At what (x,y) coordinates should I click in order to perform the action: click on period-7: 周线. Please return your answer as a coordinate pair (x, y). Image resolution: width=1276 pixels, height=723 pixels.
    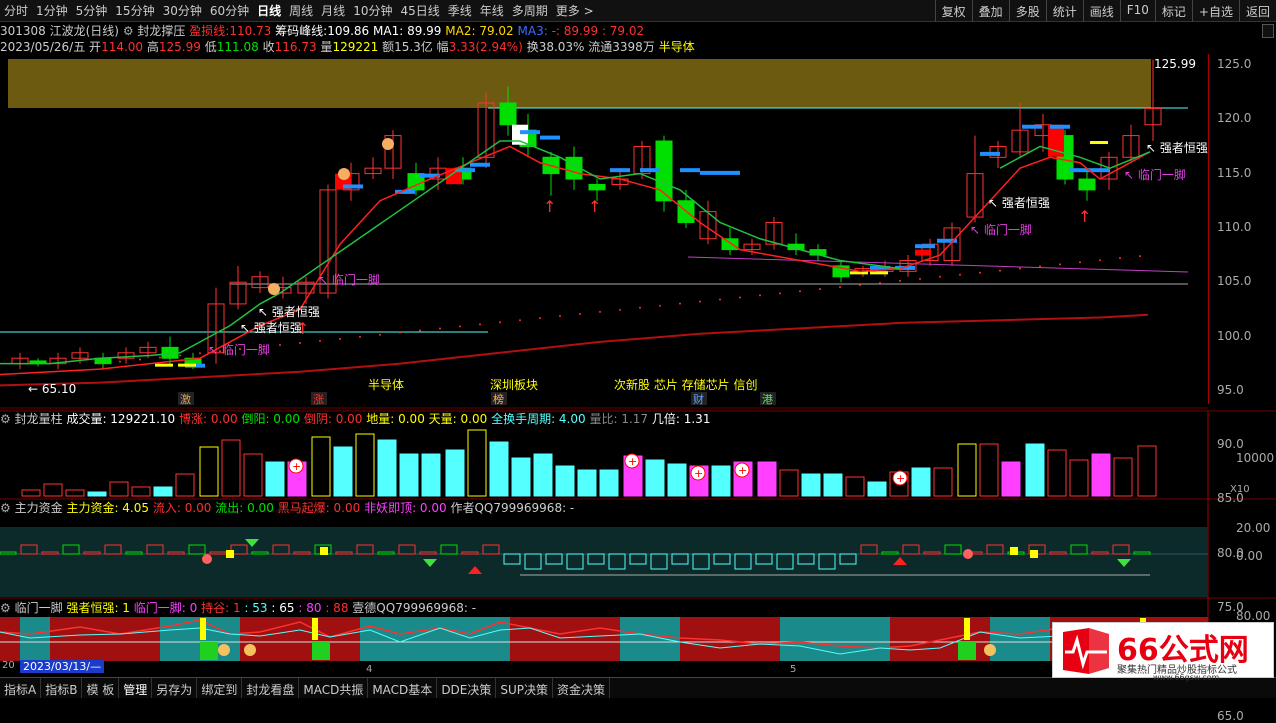
    Looking at the image, I should click on (301, 10).